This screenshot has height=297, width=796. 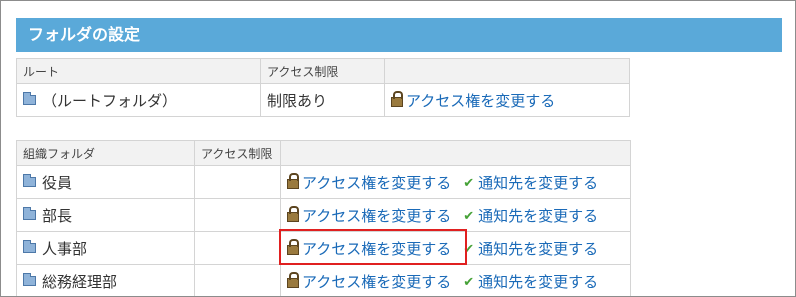 I want to click on folder-name: 人事部, so click(x=65, y=248).